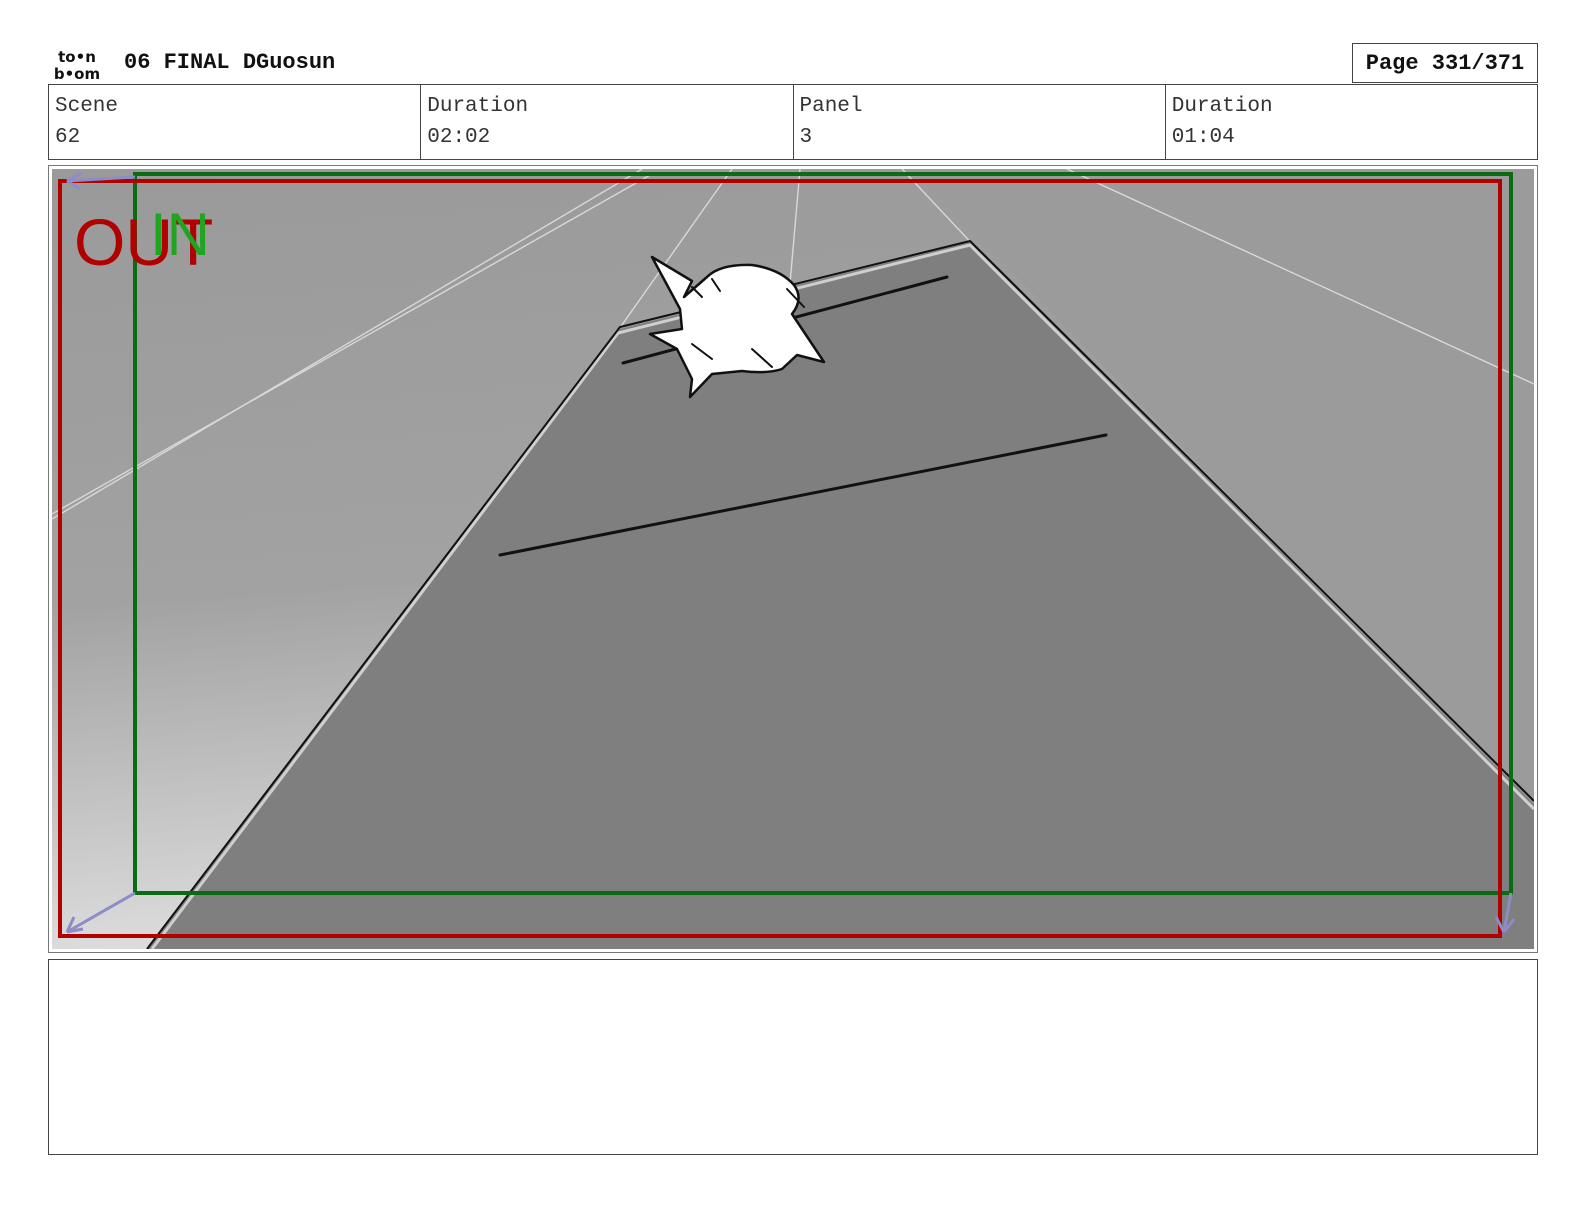 The height and width of the screenshot is (1224, 1584). What do you see at coordinates (87, 106) in the screenshot?
I see `scene-label: Scene` at bounding box center [87, 106].